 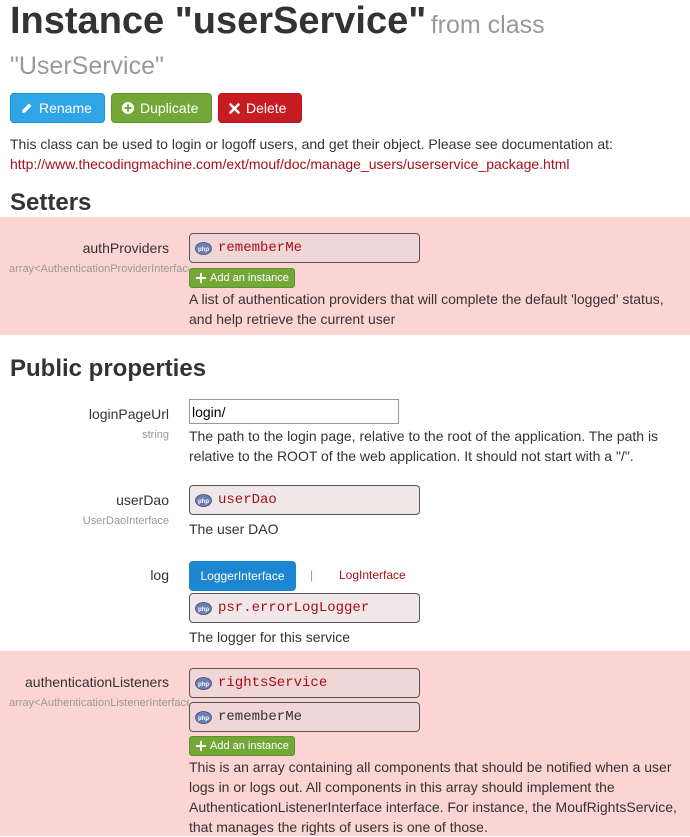 What do you see at coordinates (125, 248) in the screenshot?
I see `authproviders-label: authProviders` at bounding box center [125, 248].